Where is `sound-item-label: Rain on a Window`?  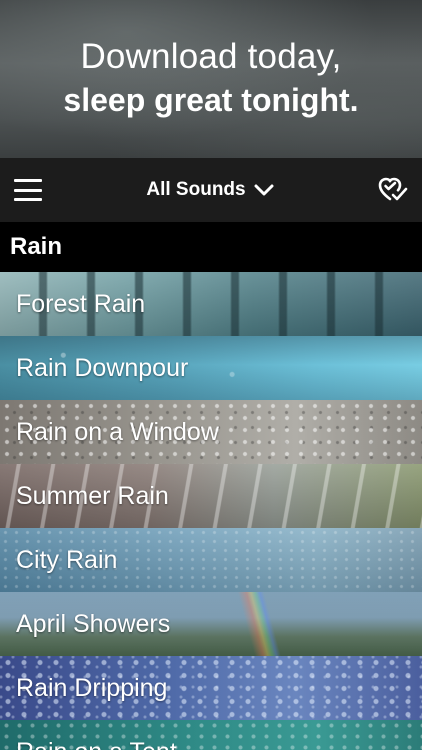
sound-item-label: Rain on a Window is located at coordinates (117, 431).